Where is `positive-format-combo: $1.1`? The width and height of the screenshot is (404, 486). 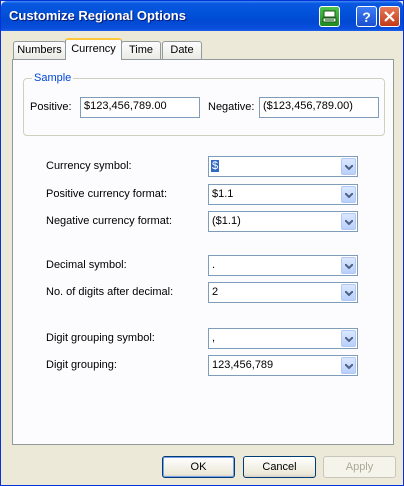 positive-format-combo: $1.1 is located at coordinates (283, 194).